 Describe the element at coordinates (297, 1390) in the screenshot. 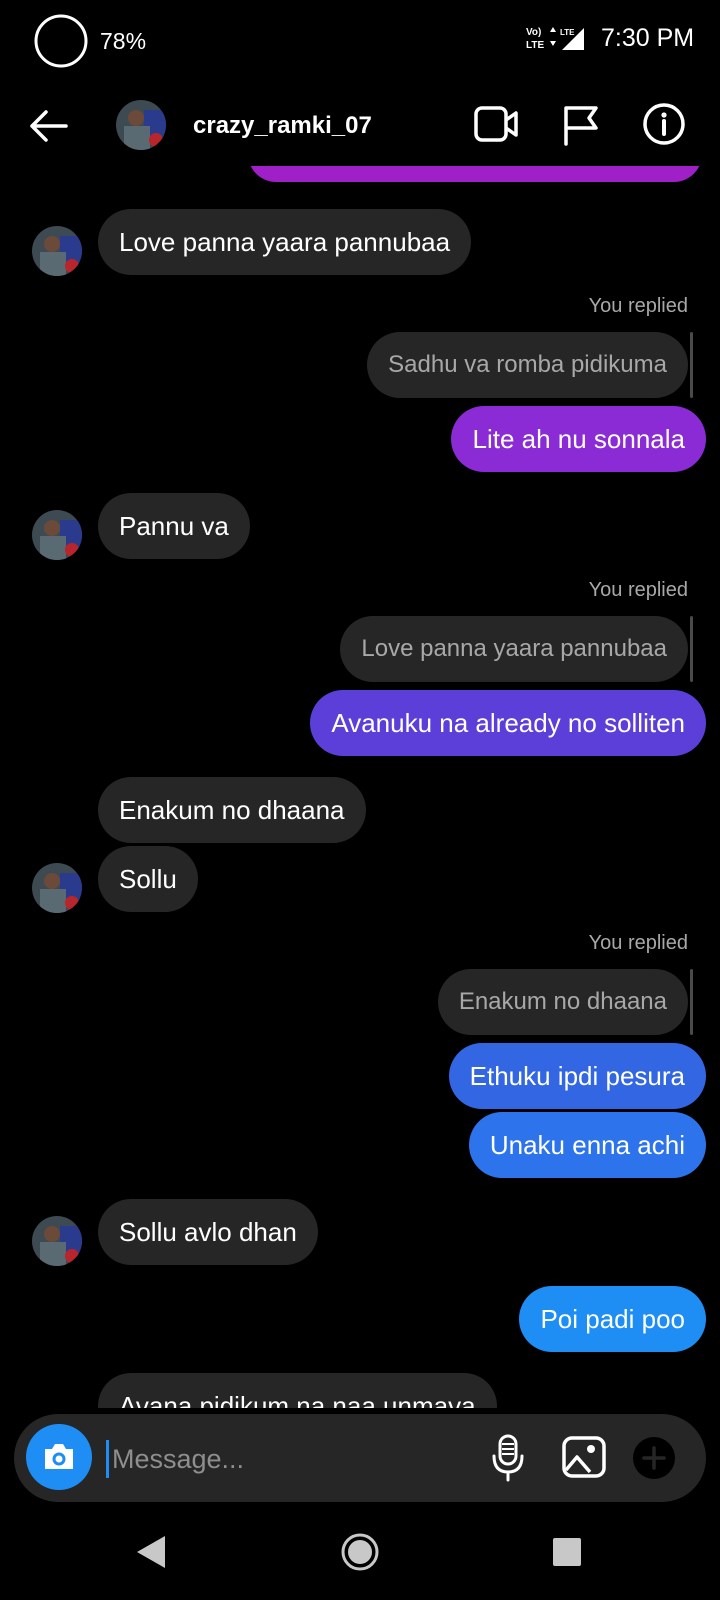

I see `incoming-message: Avana pidikum na naa unmava` at that location.